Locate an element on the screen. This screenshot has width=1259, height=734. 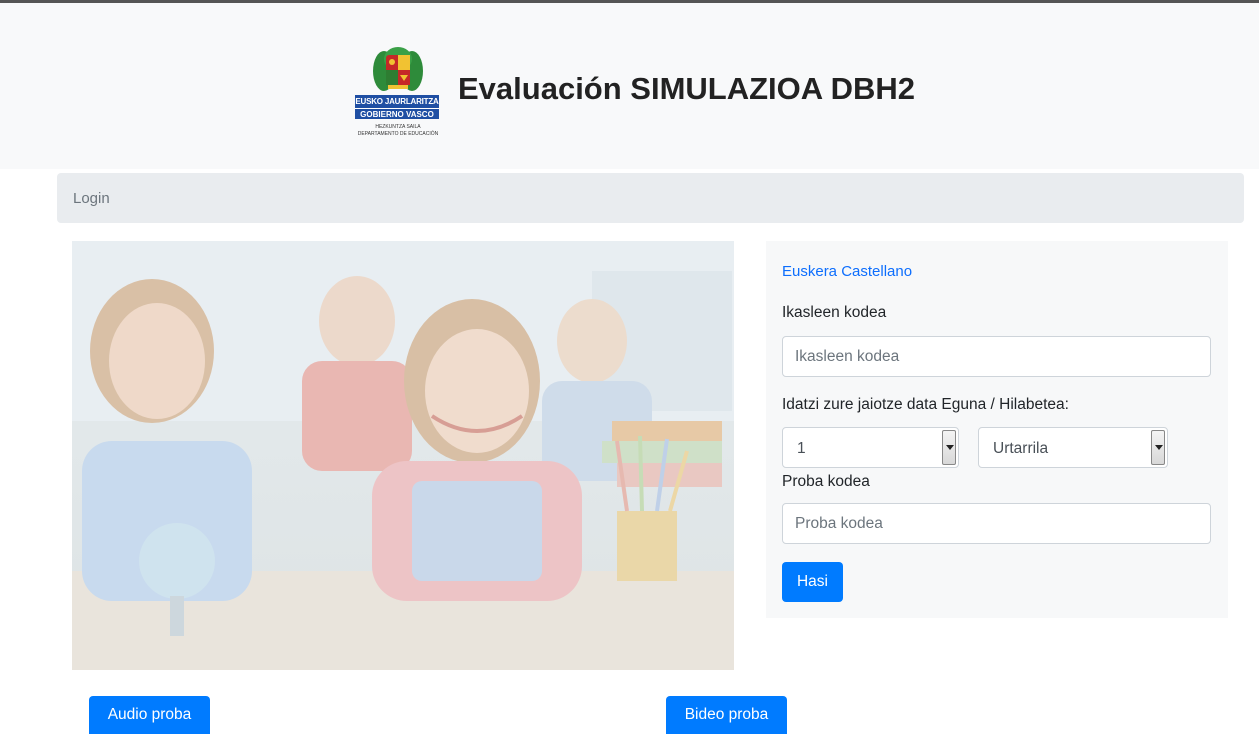
student-code-label: Ikasleen kodea is located at coordinates (834, 312).